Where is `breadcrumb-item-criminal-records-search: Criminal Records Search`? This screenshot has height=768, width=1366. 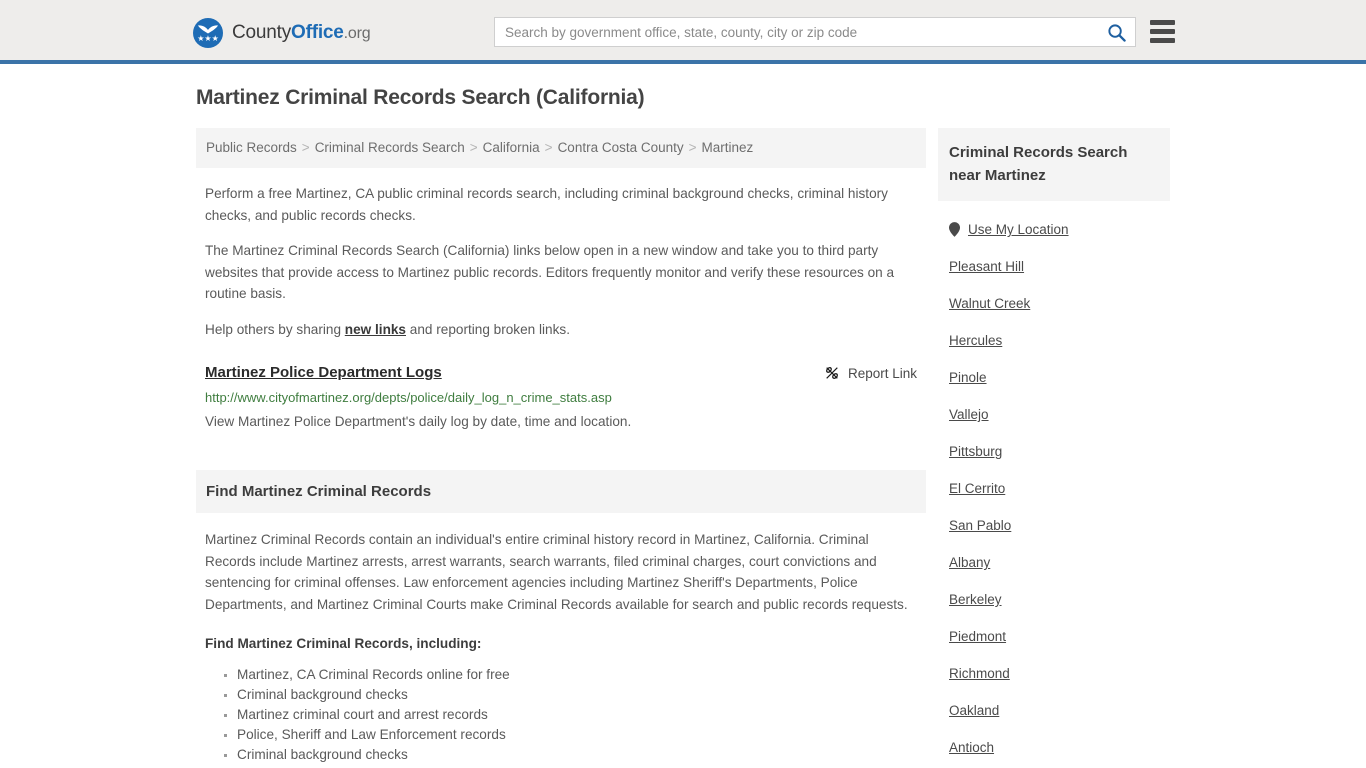
breadcrumb-item-criminal-records-search: Criminal Records Search is located at coordinates (390, 147).